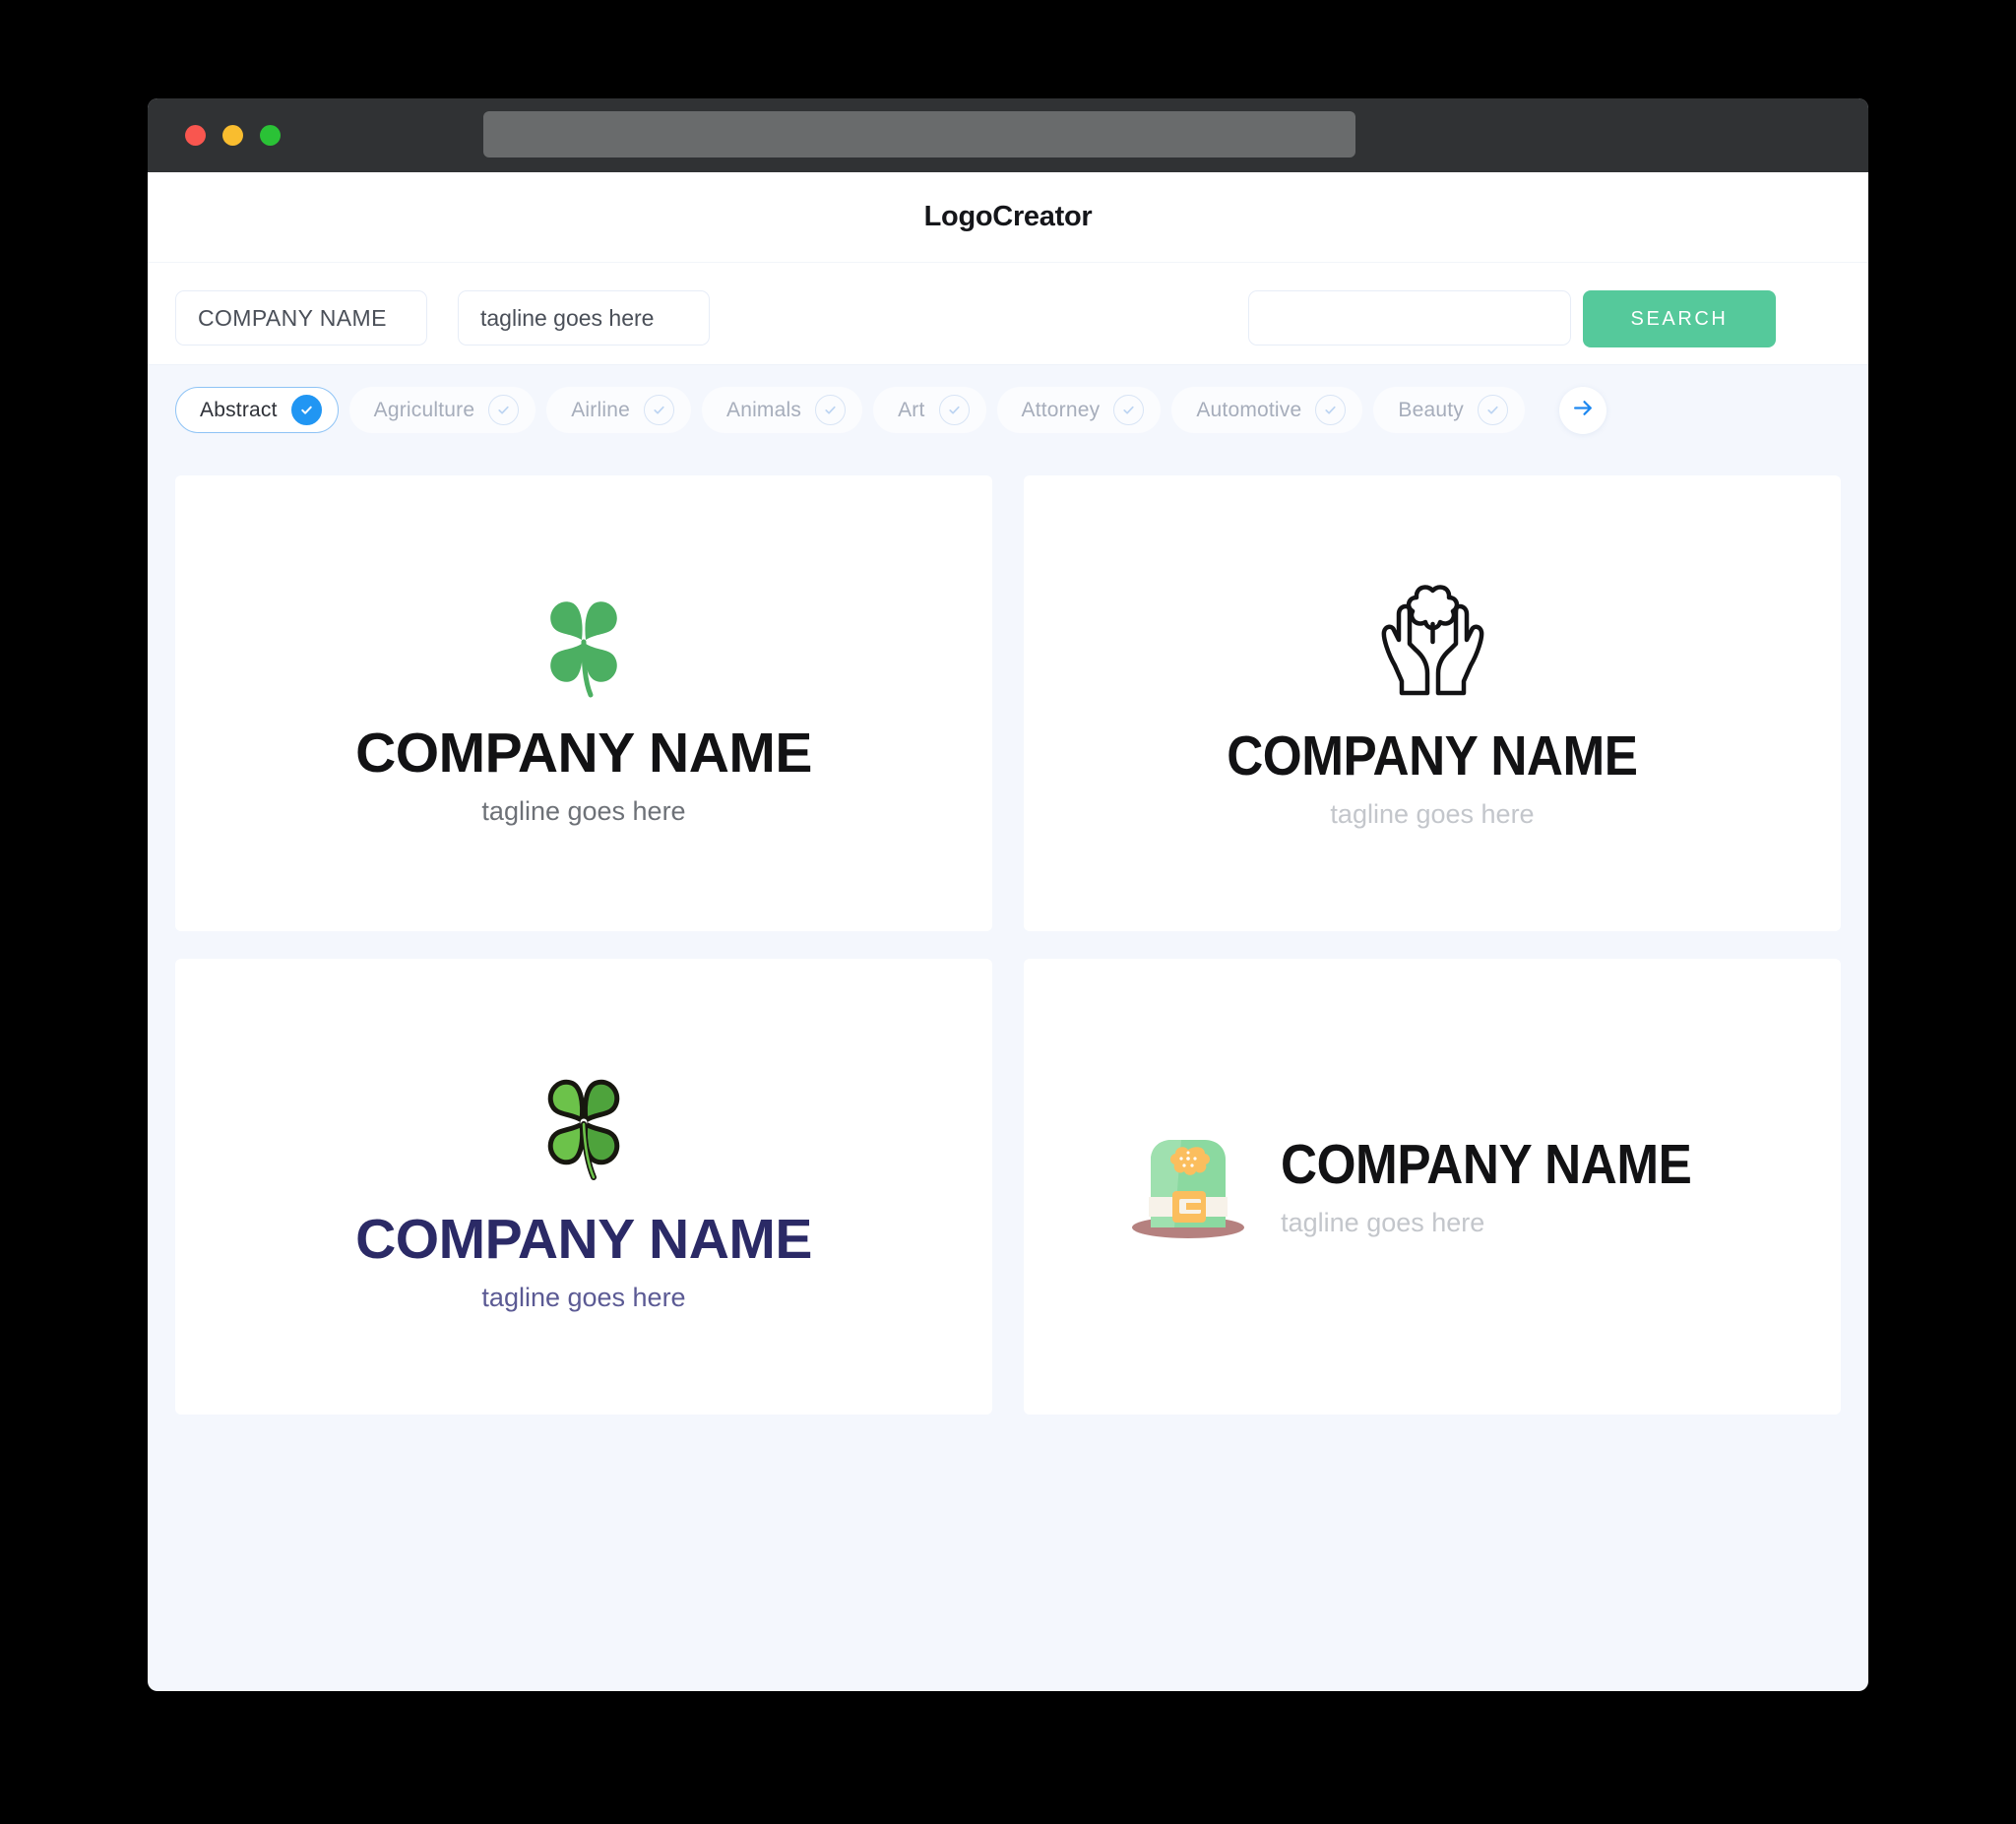 This screenshot has width=2016, height=1824. I want to click on category-next-button, so click(1582, 410).